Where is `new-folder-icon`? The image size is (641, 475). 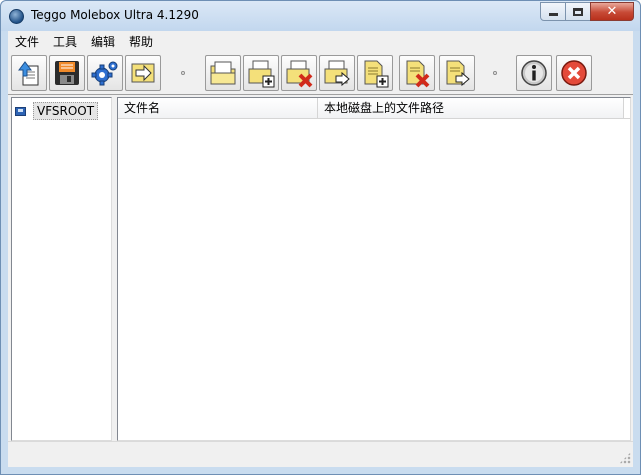 new-folder-icon is located at coordinates (223, 73).